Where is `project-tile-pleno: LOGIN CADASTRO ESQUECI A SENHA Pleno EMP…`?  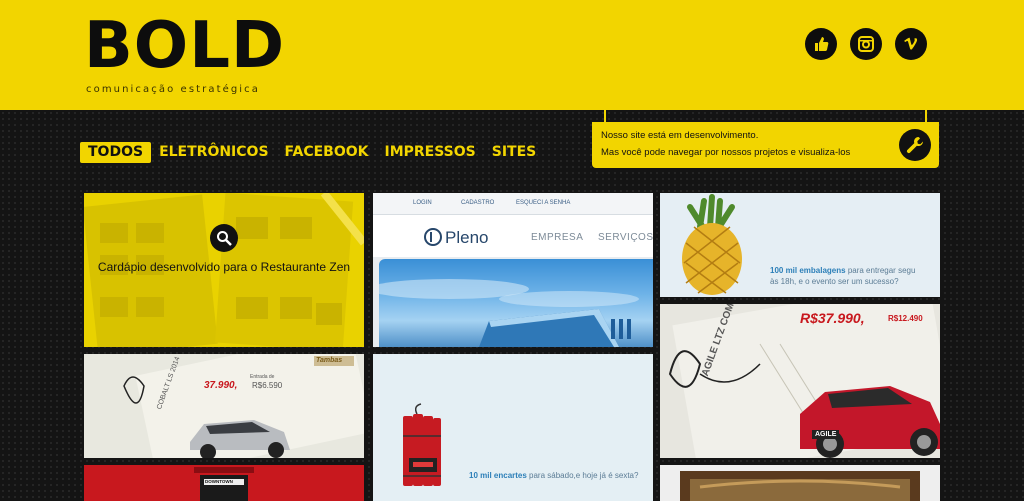 project-tile-pleno: LOGIN CADASTRO ESQUECI A SENHA Pleno EMP… is located at coordinates (513, 270).